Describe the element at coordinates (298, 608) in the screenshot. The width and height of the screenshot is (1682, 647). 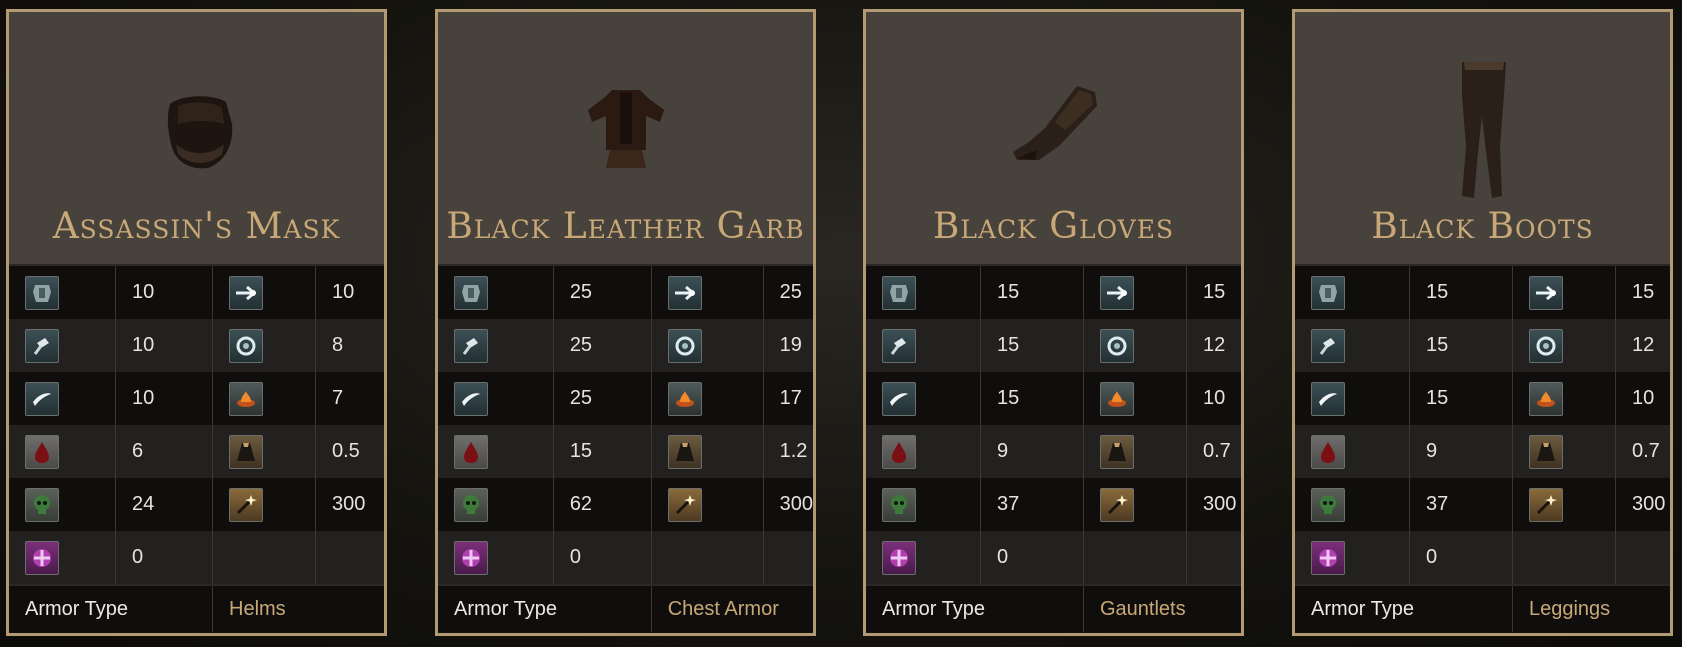
I see `armor-type-value: Helms` at that location.